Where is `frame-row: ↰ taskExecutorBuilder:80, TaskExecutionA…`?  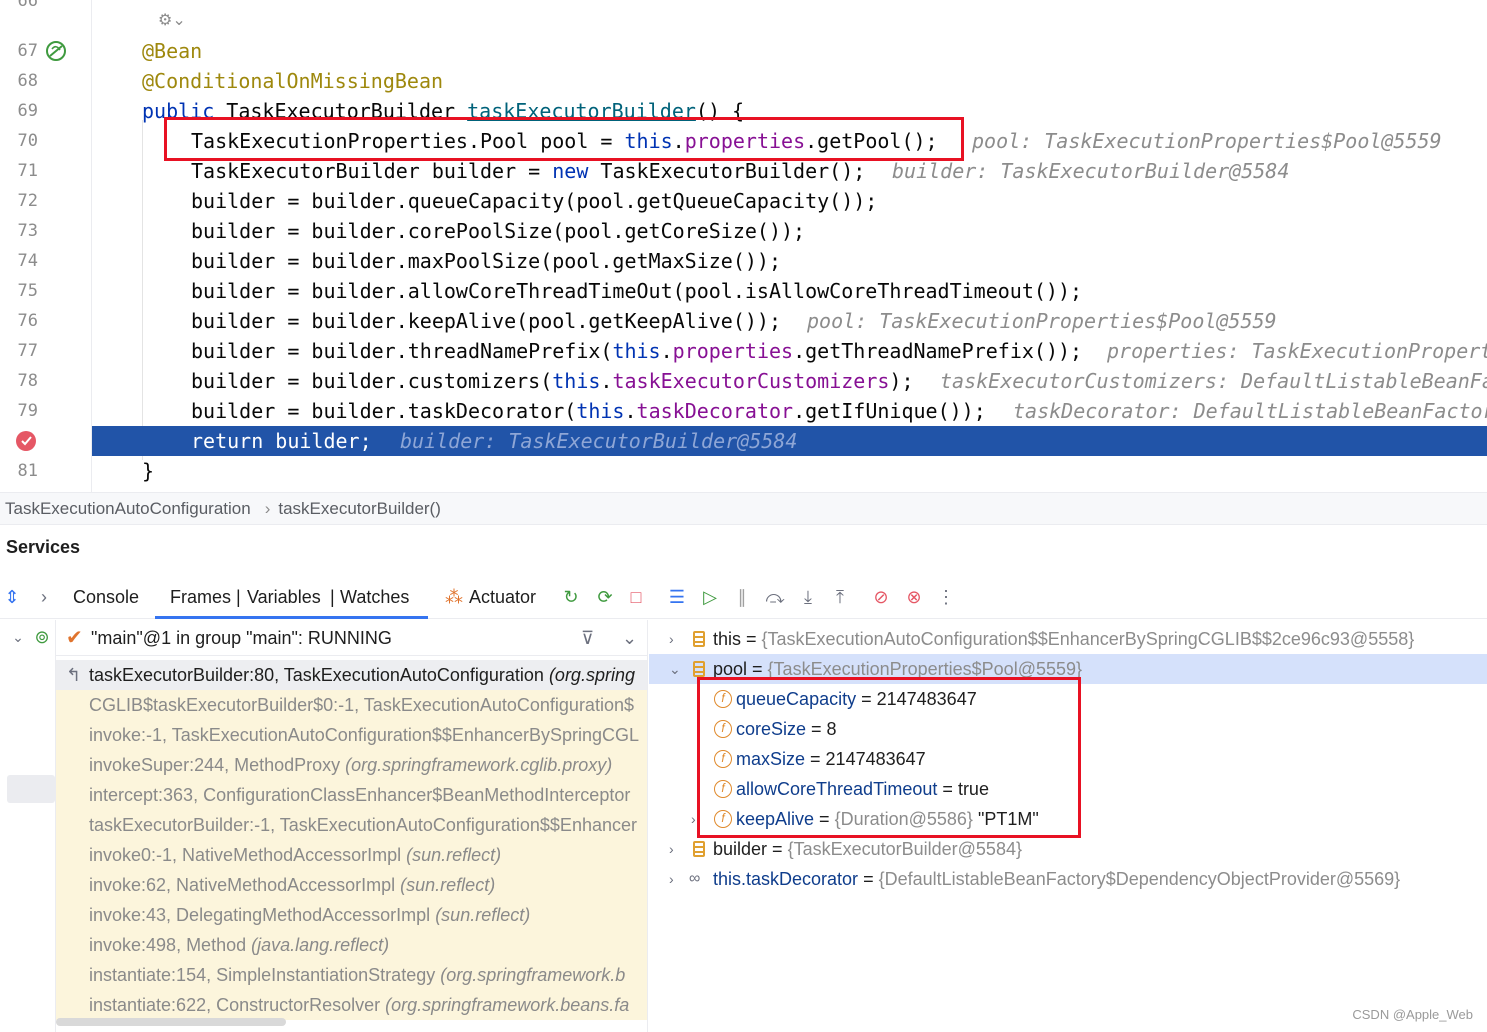
frame-row: ↰ taskExecutorBuilder:80, TaskExecutionA… is located at coordinates (351, 675).